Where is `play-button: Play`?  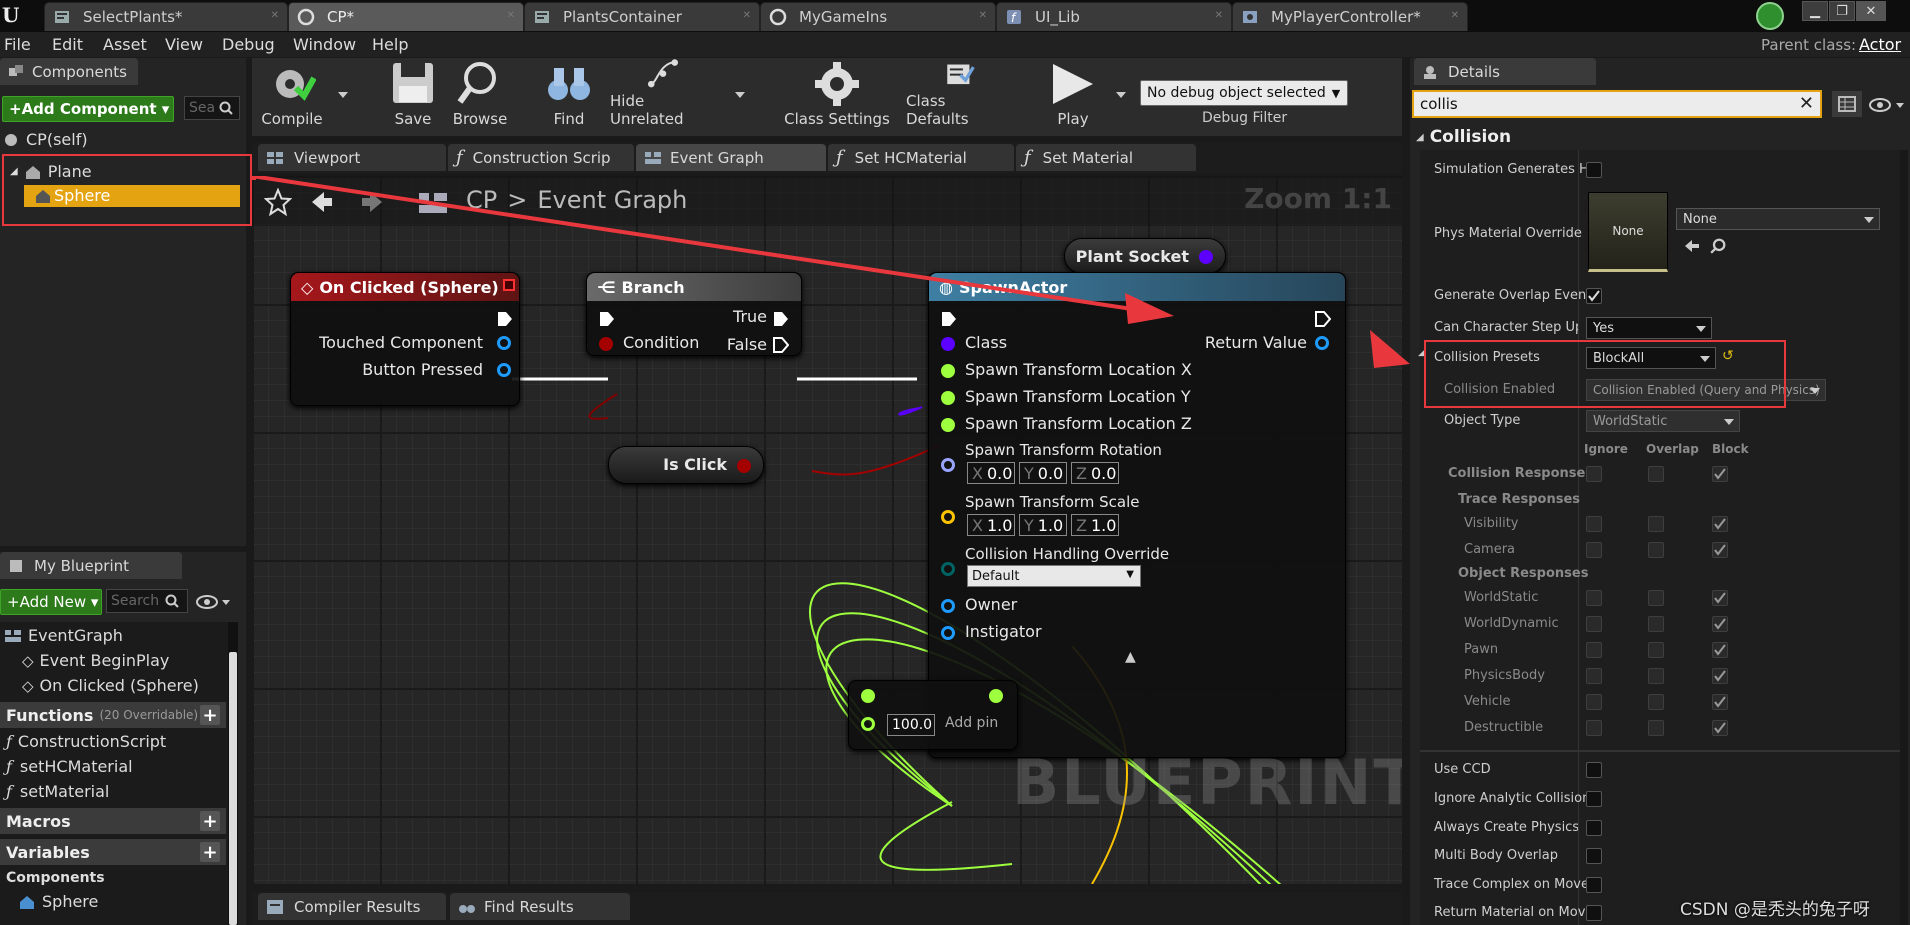 play-button: Play is located at coordinates (1073, 96).